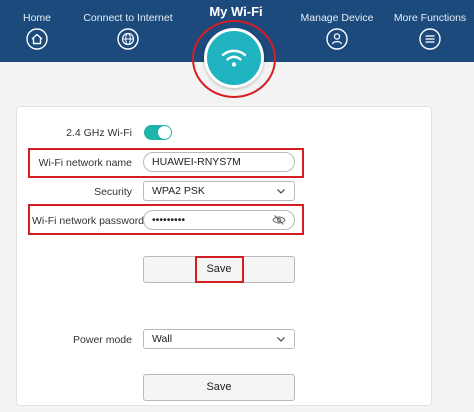  What do you see at coordinates (337, 39) in the screenshot?
I see `user-icon` at bounding box center [337, 39].